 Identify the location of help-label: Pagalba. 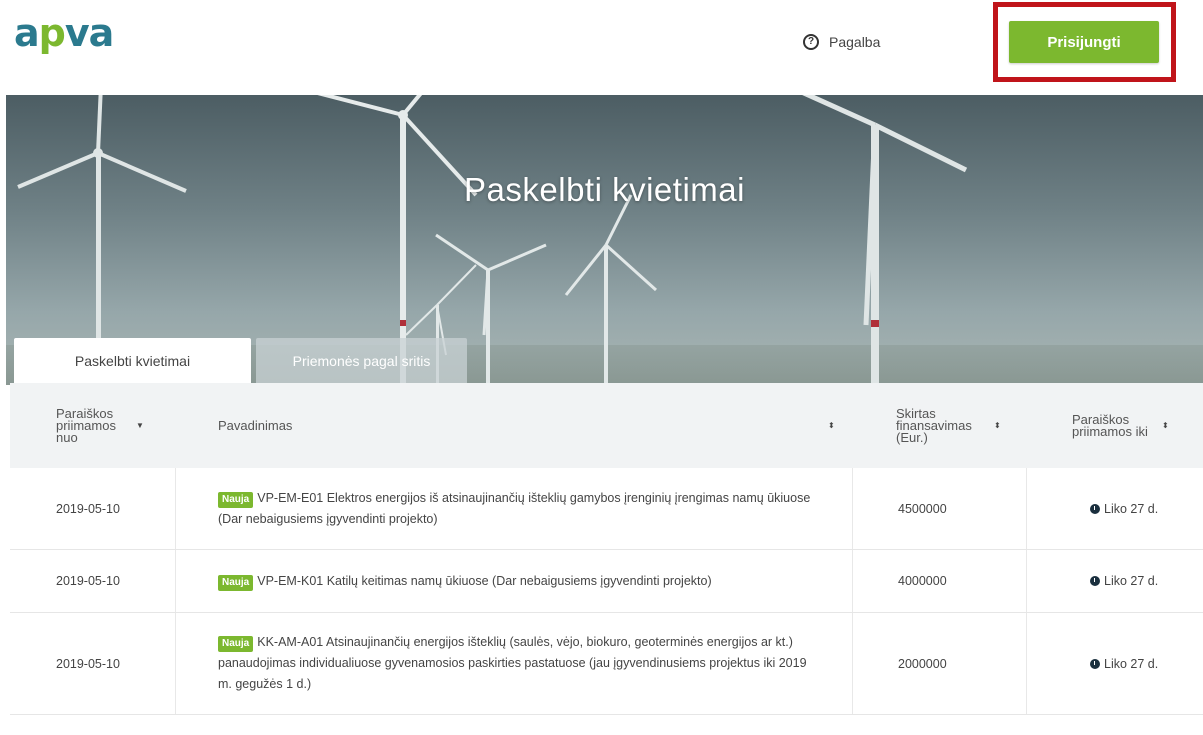
(855, 42).